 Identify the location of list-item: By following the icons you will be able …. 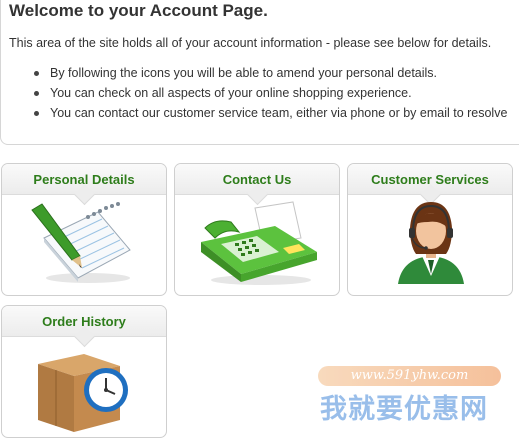
(269, 75).